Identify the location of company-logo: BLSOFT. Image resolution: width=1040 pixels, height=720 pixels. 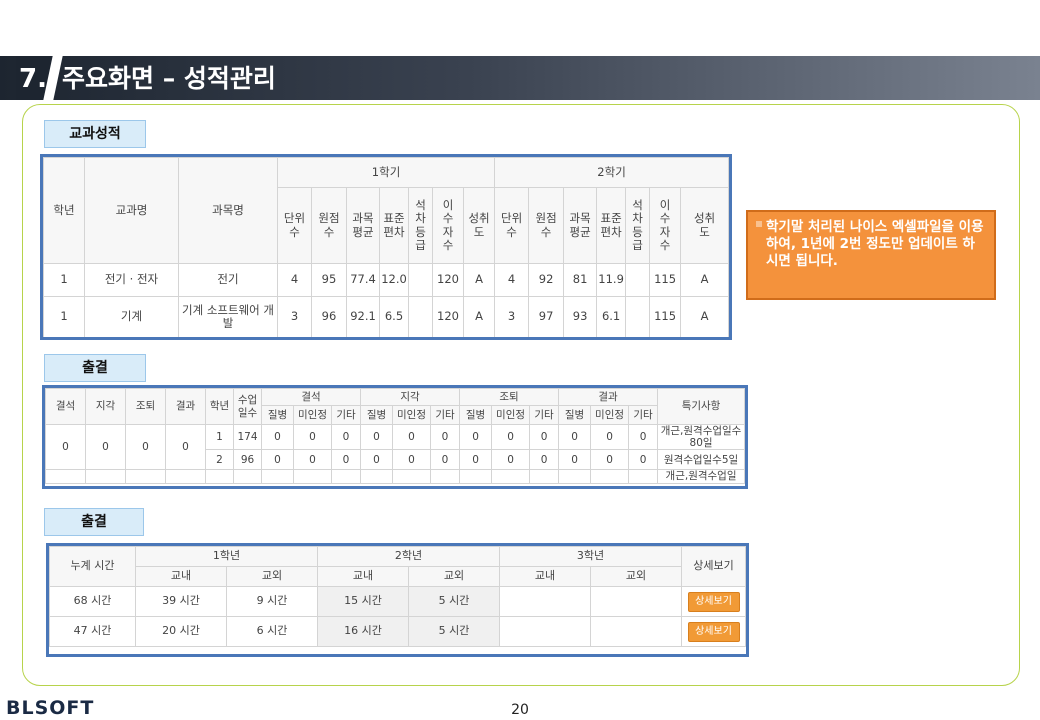
(50, 708).